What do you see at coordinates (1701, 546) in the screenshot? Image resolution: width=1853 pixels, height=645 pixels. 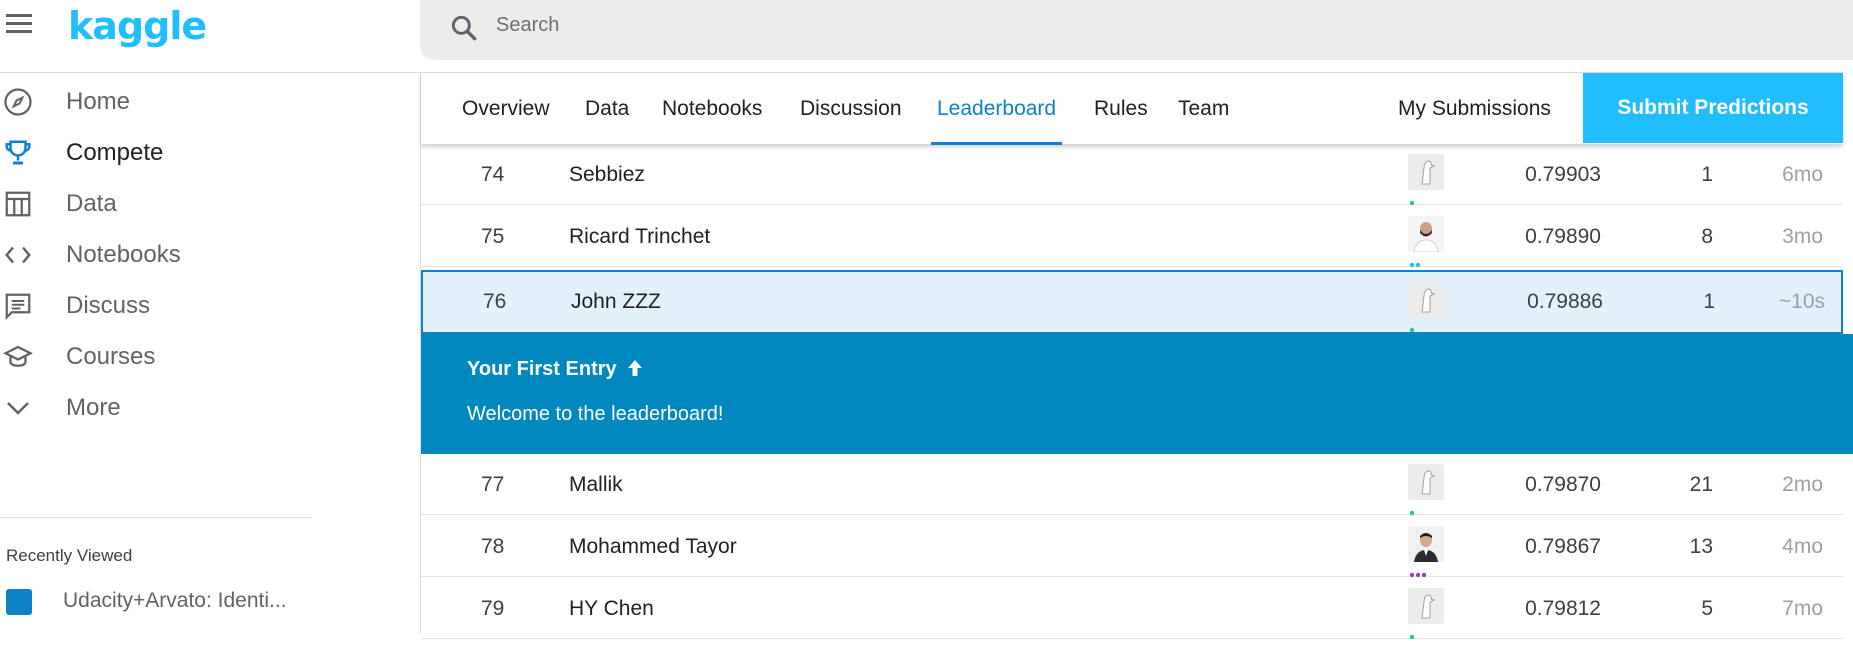 I see `entries-count: 13` at bounding box center [1701, 546].